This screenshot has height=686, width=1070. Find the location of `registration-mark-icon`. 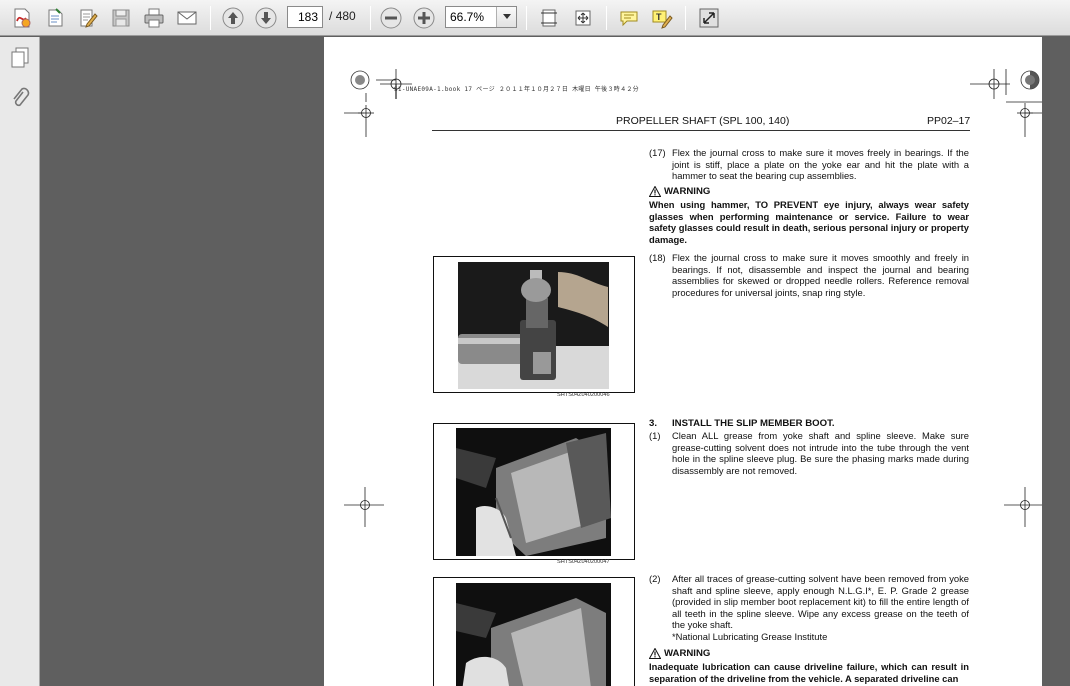

registration-mark-icon is located at coordinates (1006, 103).